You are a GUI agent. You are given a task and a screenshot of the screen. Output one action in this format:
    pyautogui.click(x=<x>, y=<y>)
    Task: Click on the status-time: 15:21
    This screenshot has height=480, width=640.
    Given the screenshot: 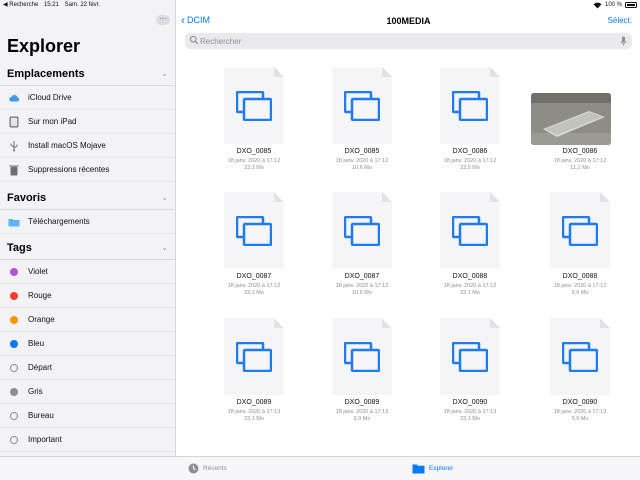 What is the action you would take?
    pyautogui.click(x=51, y=5)
    